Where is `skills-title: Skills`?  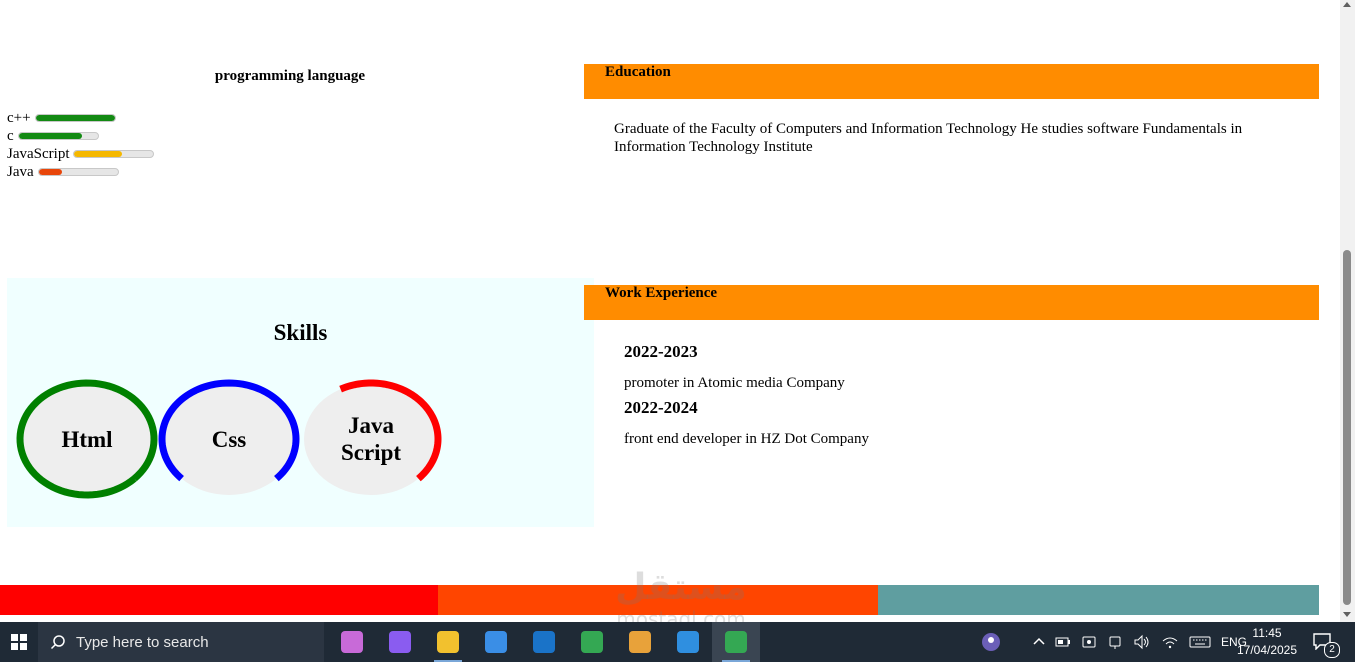 skills-title: Skills is located at coordinates (300, 332).